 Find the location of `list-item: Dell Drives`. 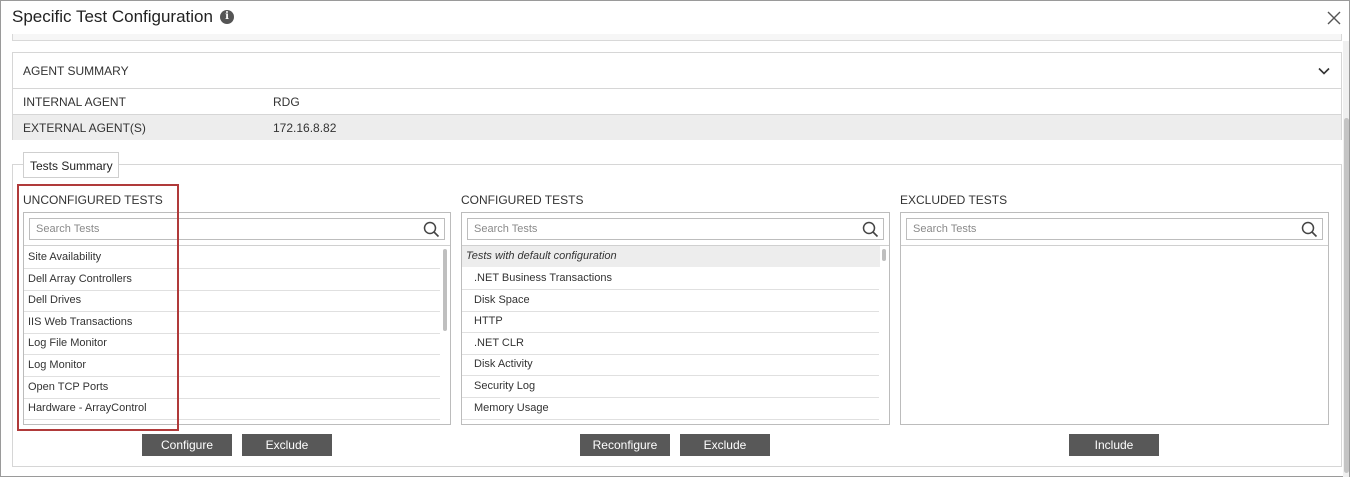

list-item: Dell Drives is located at coordinates (232, 301).